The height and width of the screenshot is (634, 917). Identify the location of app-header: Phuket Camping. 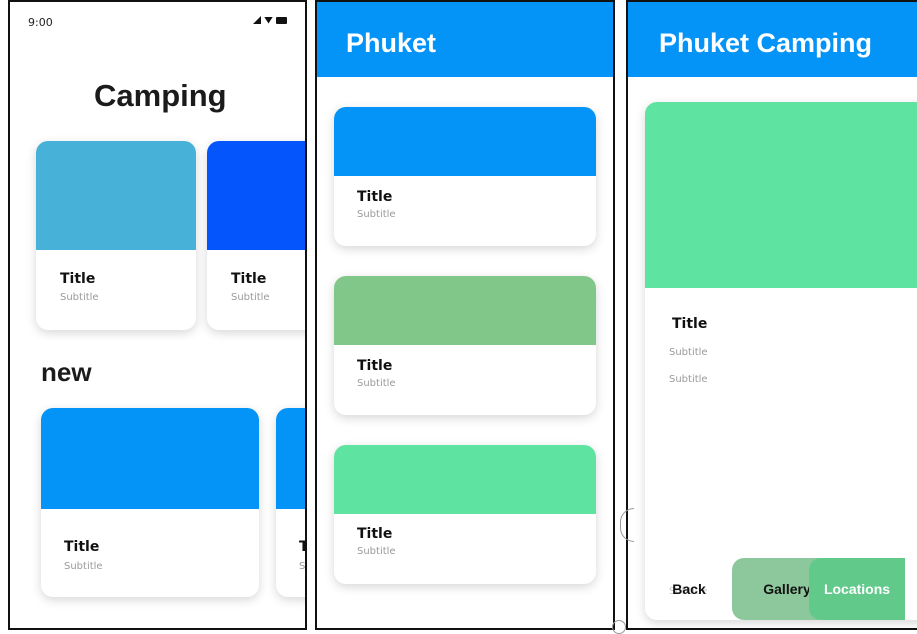
(772, 39).